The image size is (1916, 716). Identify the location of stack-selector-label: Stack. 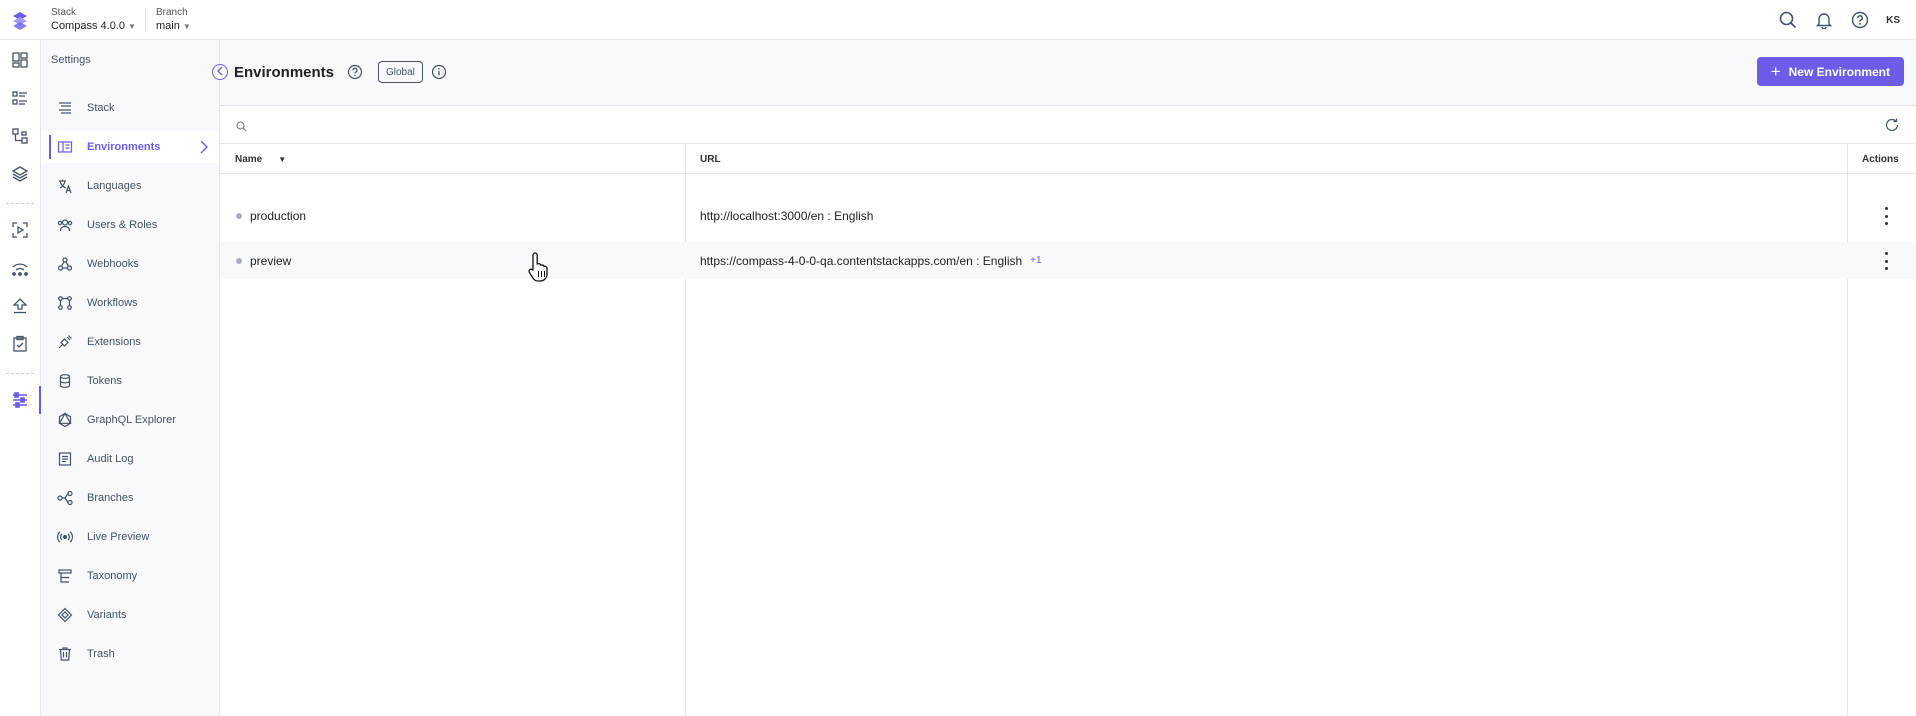
(64, 12).